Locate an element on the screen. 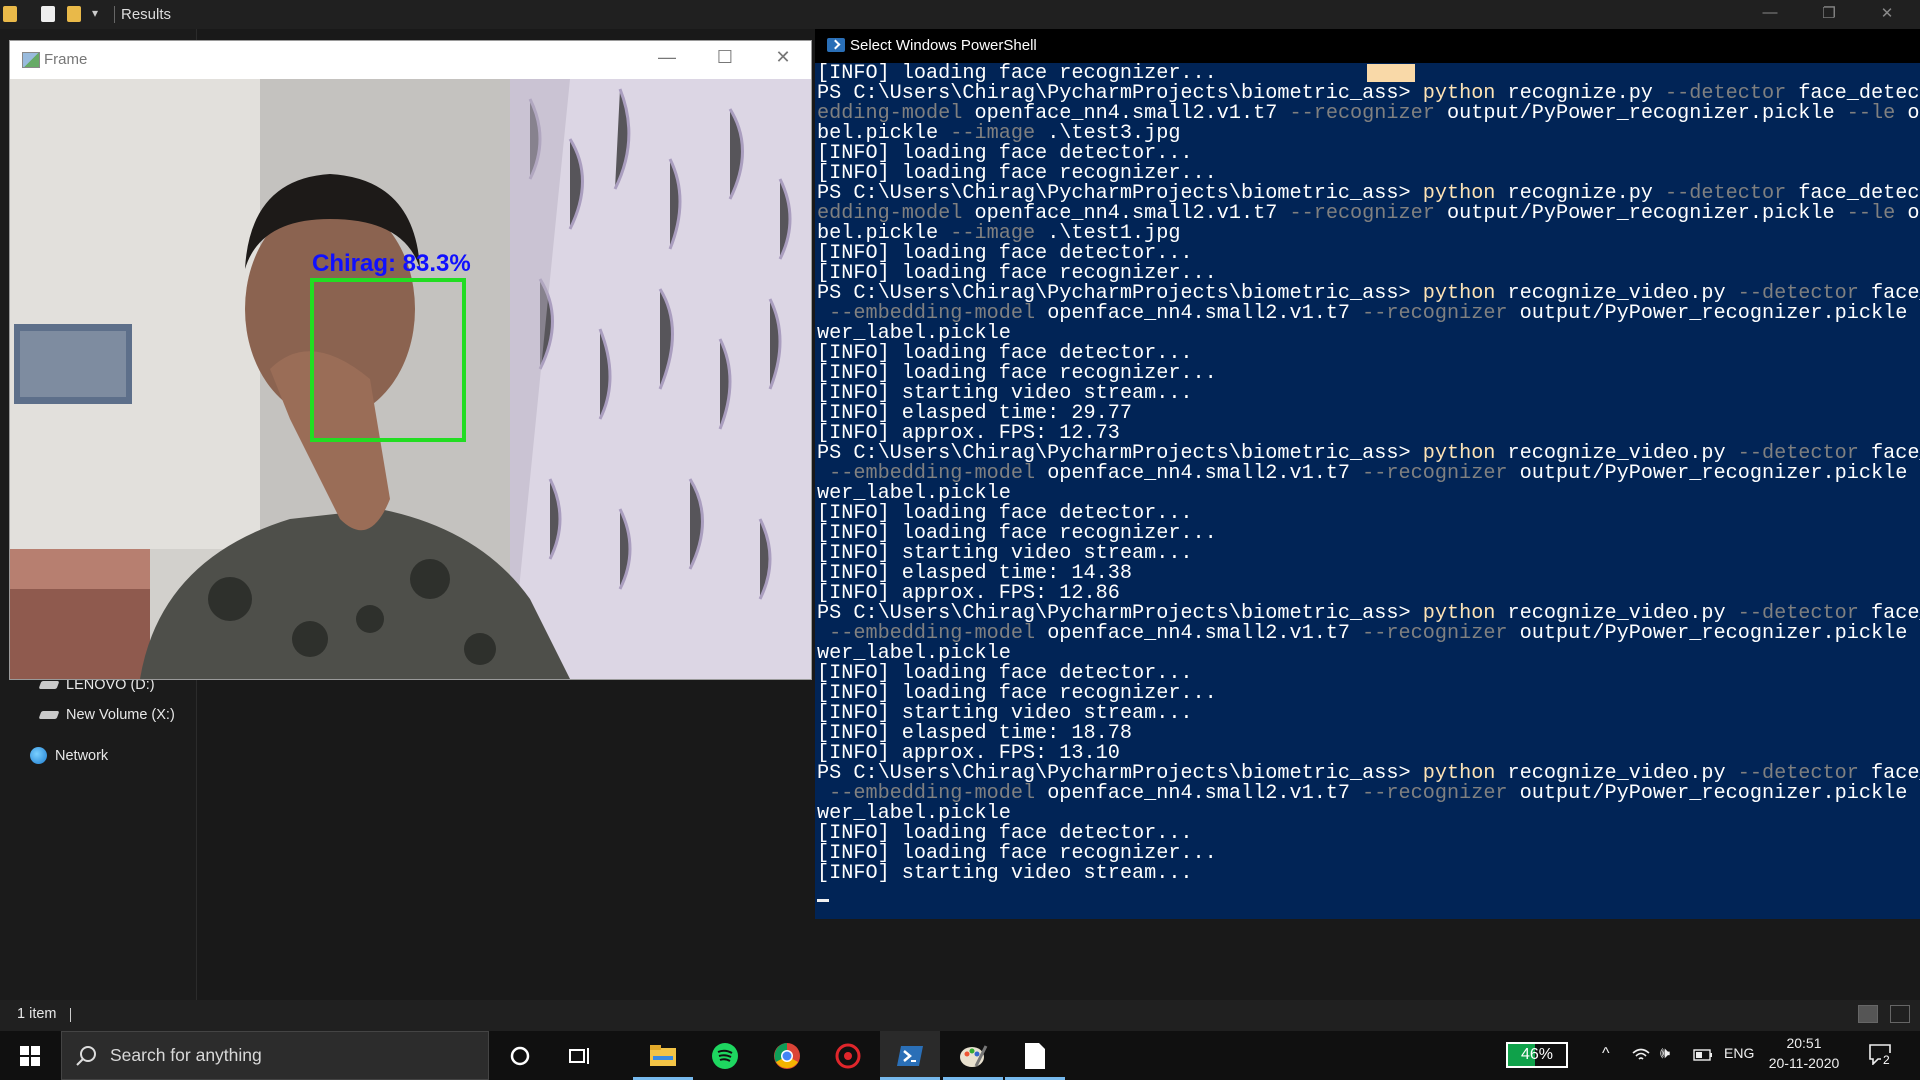 This screenshot has width=1920, height=1080. taskbar-paint is located at coordinates (973, 1055).